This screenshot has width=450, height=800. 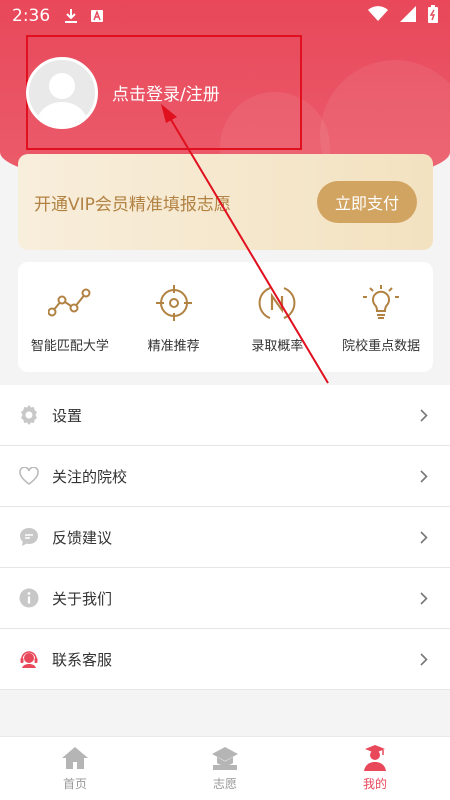 I want to click on feature-smart-match: 智能匹配大学, so click(x=70, y=317).